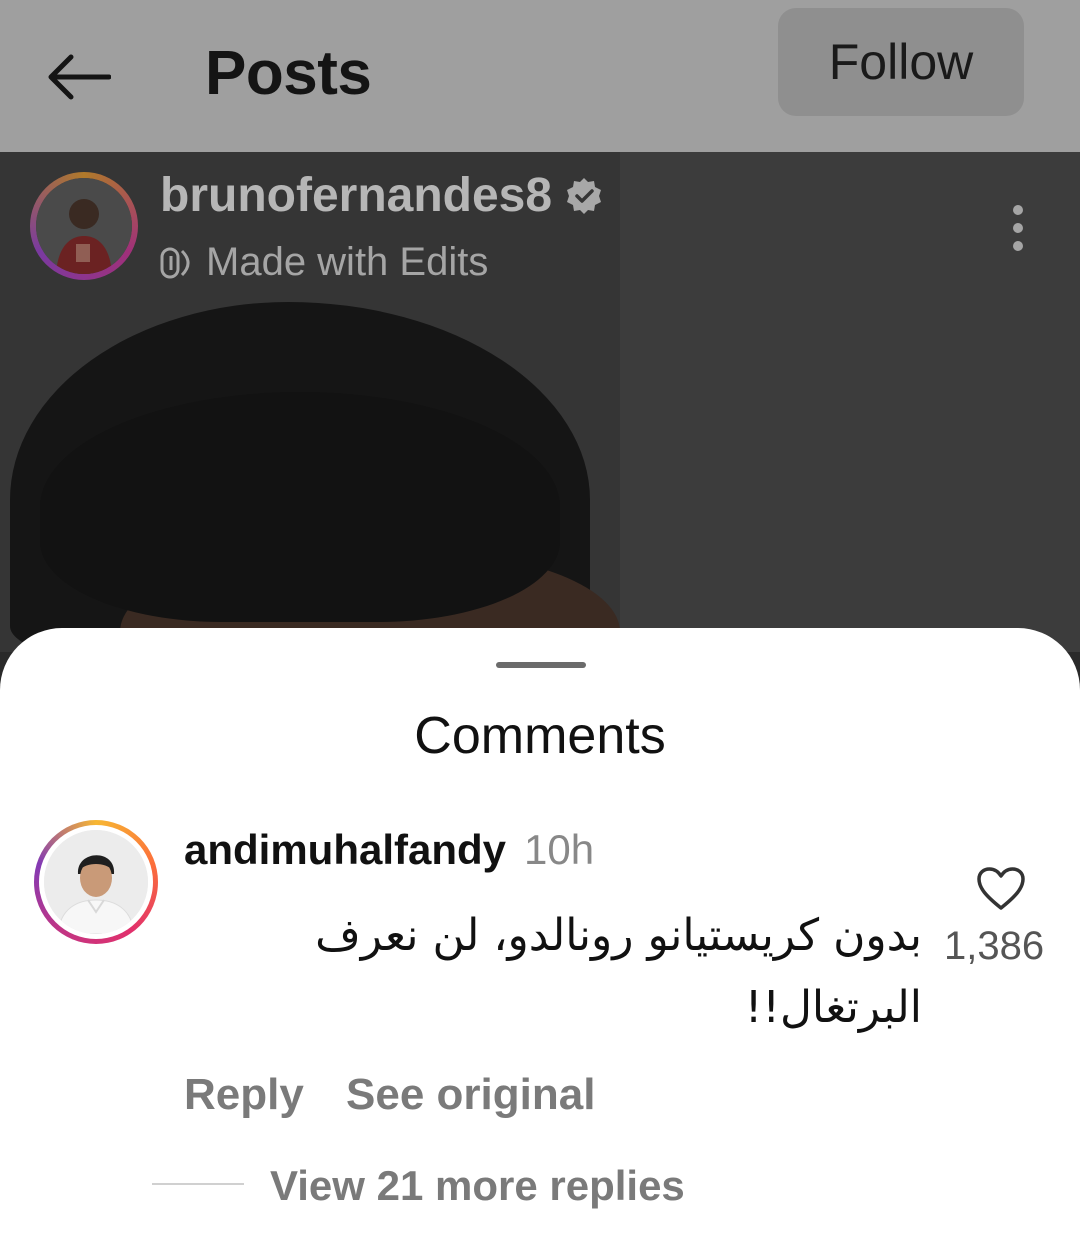 The image size is (1080, 1248). I want to click on comment-header: andimuhalfandy 10h, so click(389, 850).